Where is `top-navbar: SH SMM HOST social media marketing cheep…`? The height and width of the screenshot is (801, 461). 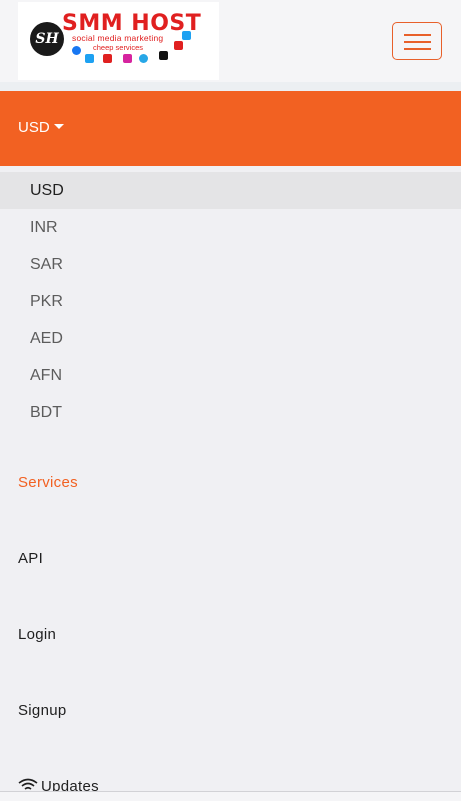 top-navbar: SH SMM HOST social media marketing cheep… is located at coordinates (230, 41).